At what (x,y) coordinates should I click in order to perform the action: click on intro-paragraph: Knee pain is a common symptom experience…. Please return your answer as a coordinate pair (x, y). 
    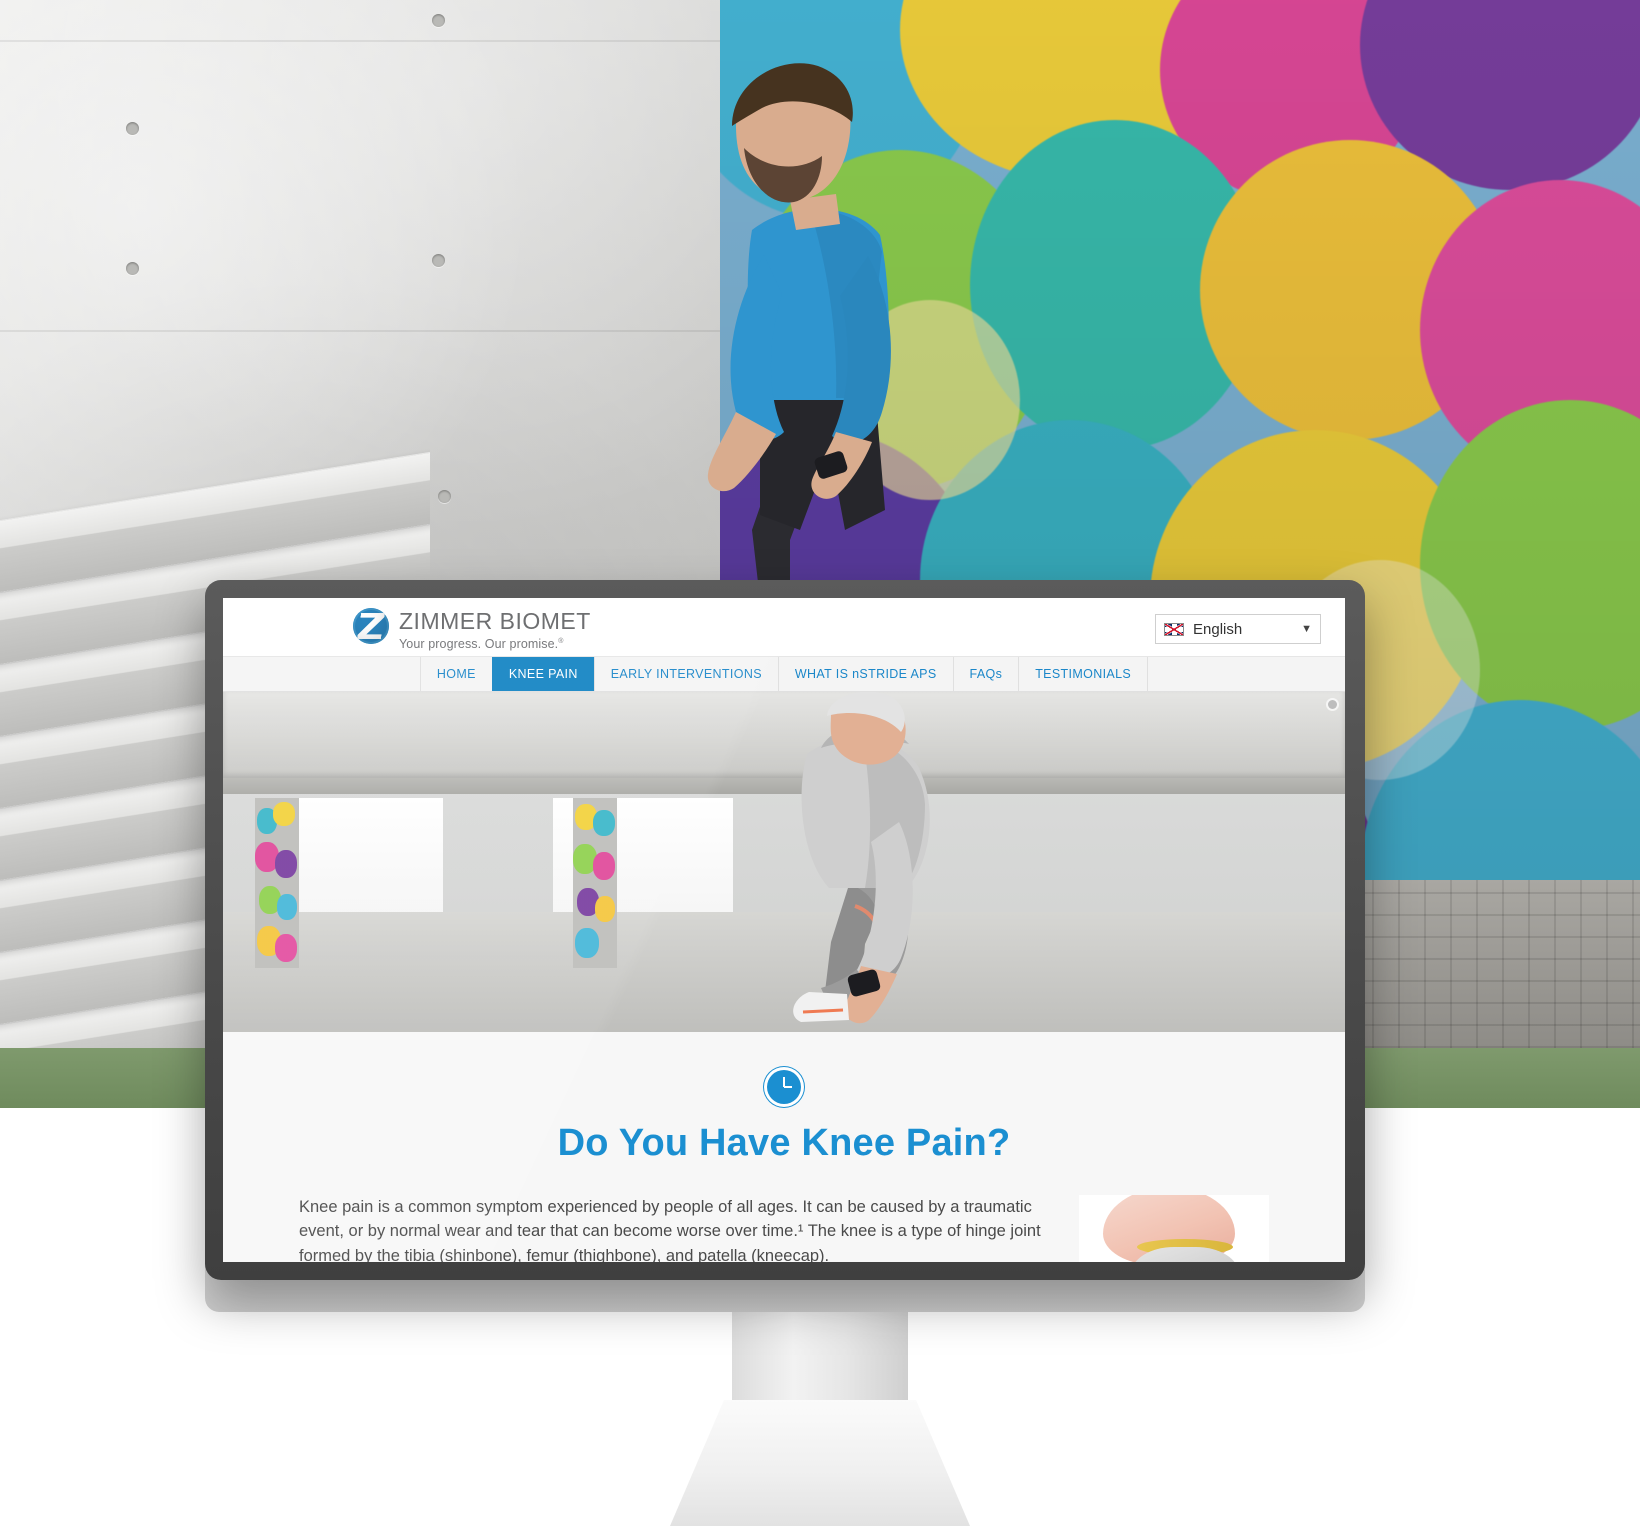
    Looking at the image, I should click on (670, 1230).